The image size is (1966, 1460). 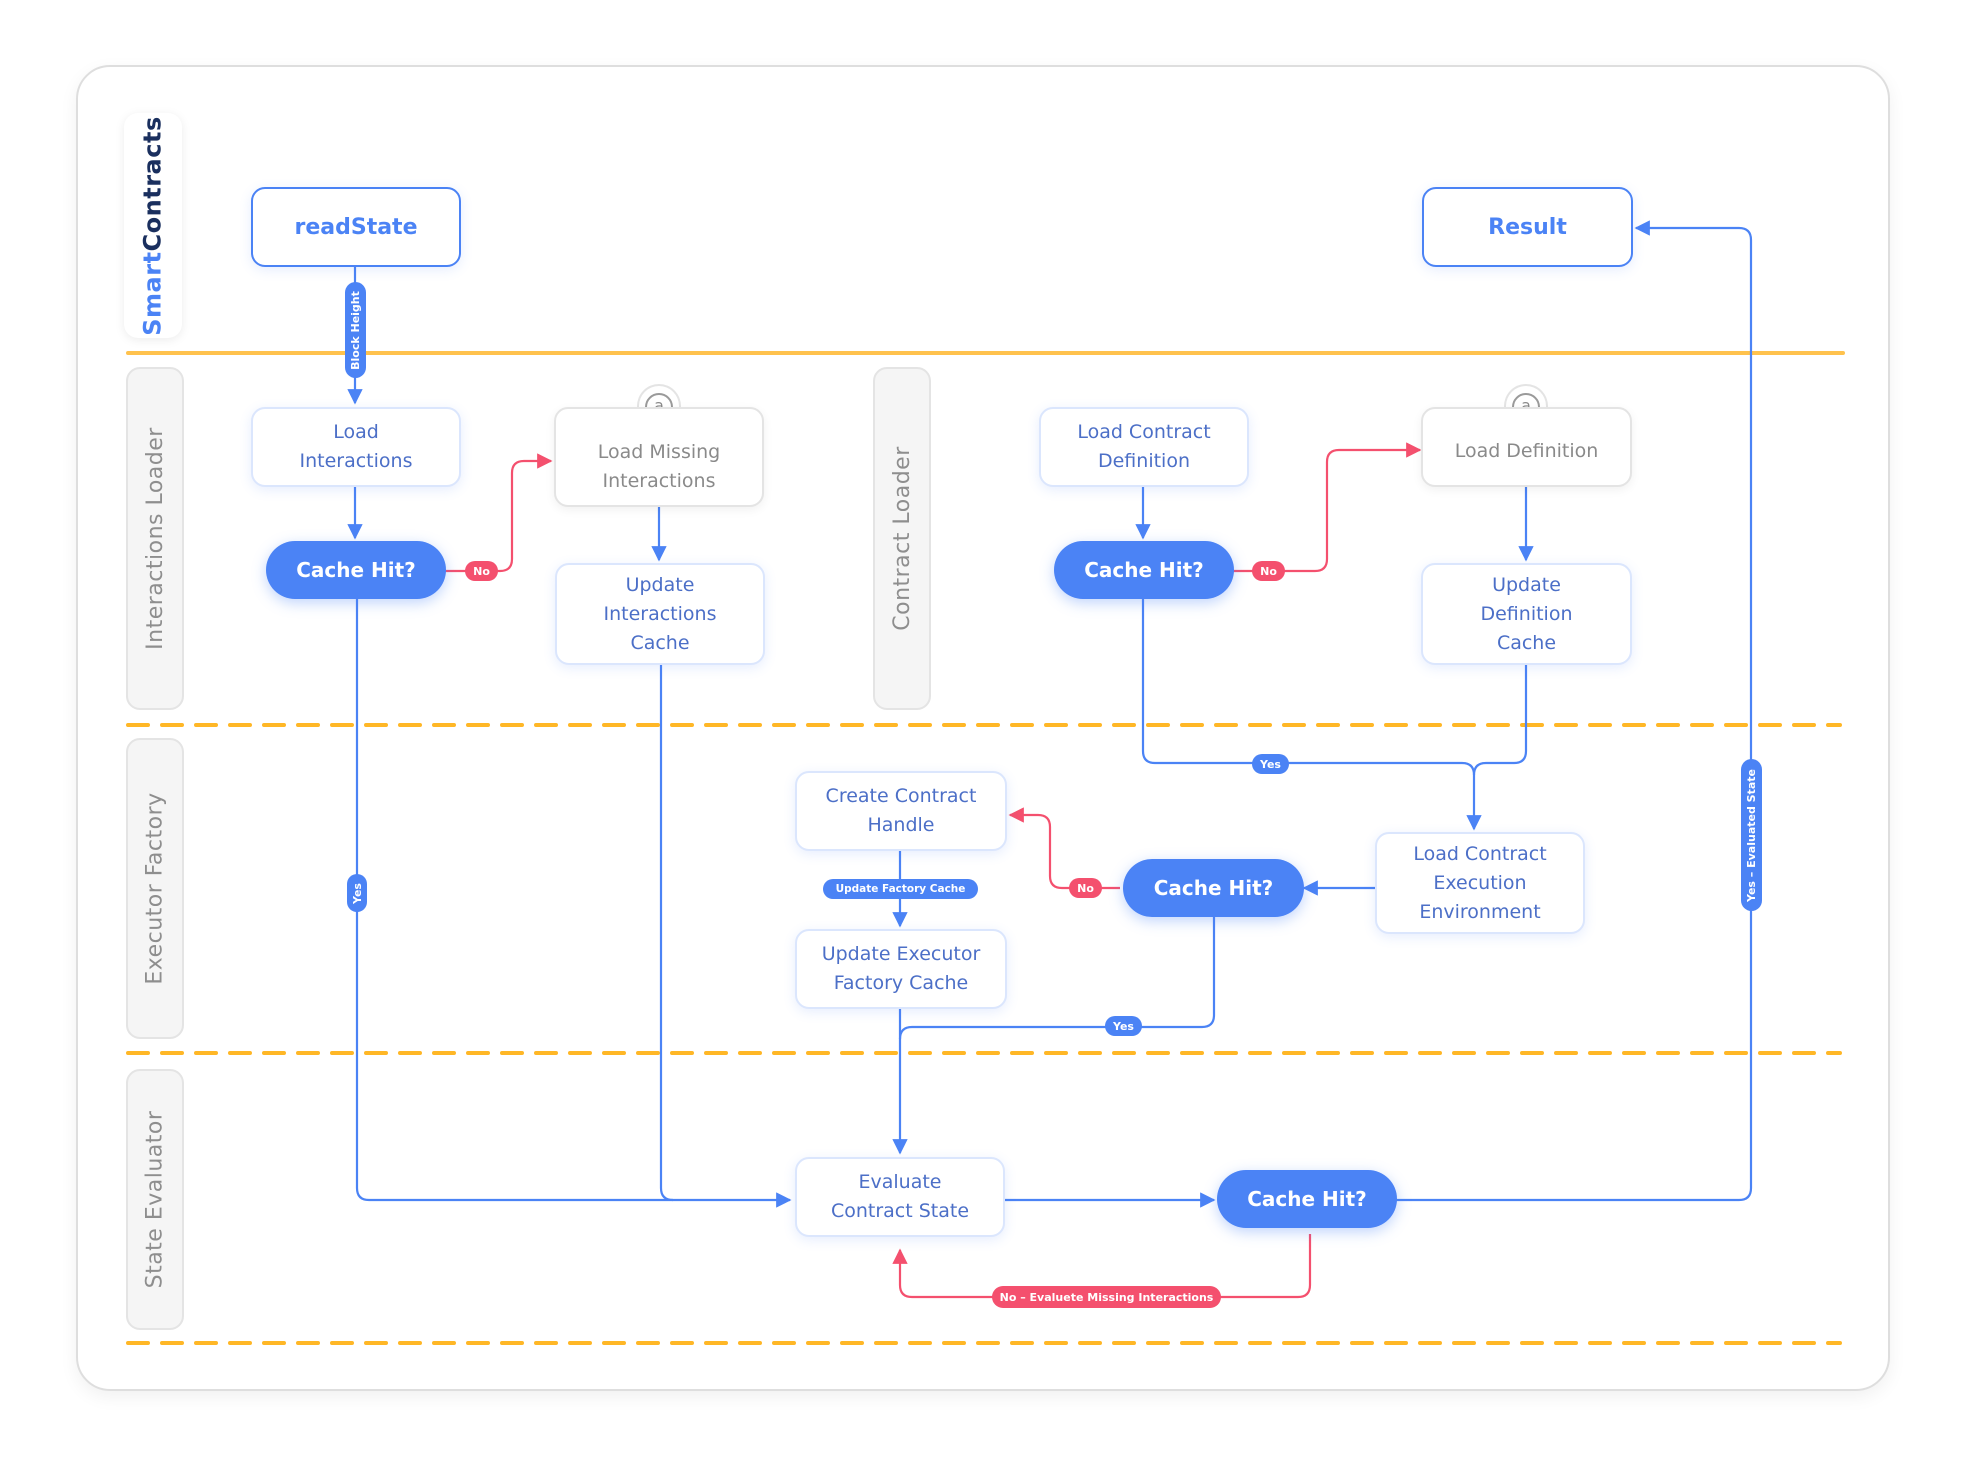 I want to click on node-update-interactions-cache: Update Interactions Cache, so click(x=660, y=614).